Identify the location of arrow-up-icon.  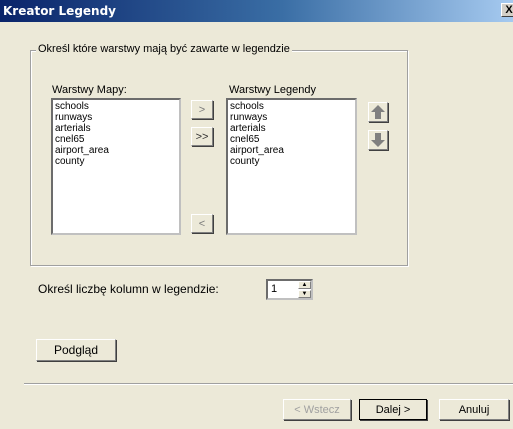
(378, 112).